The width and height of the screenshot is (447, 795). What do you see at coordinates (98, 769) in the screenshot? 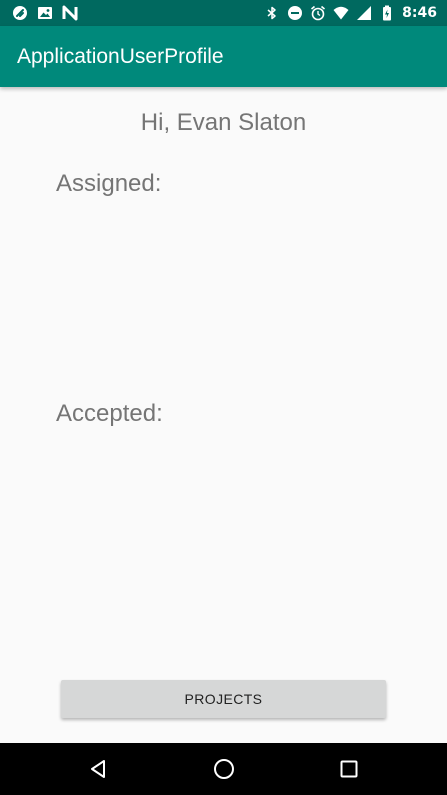
I see `back-icon` at bounding box center [98, 769].